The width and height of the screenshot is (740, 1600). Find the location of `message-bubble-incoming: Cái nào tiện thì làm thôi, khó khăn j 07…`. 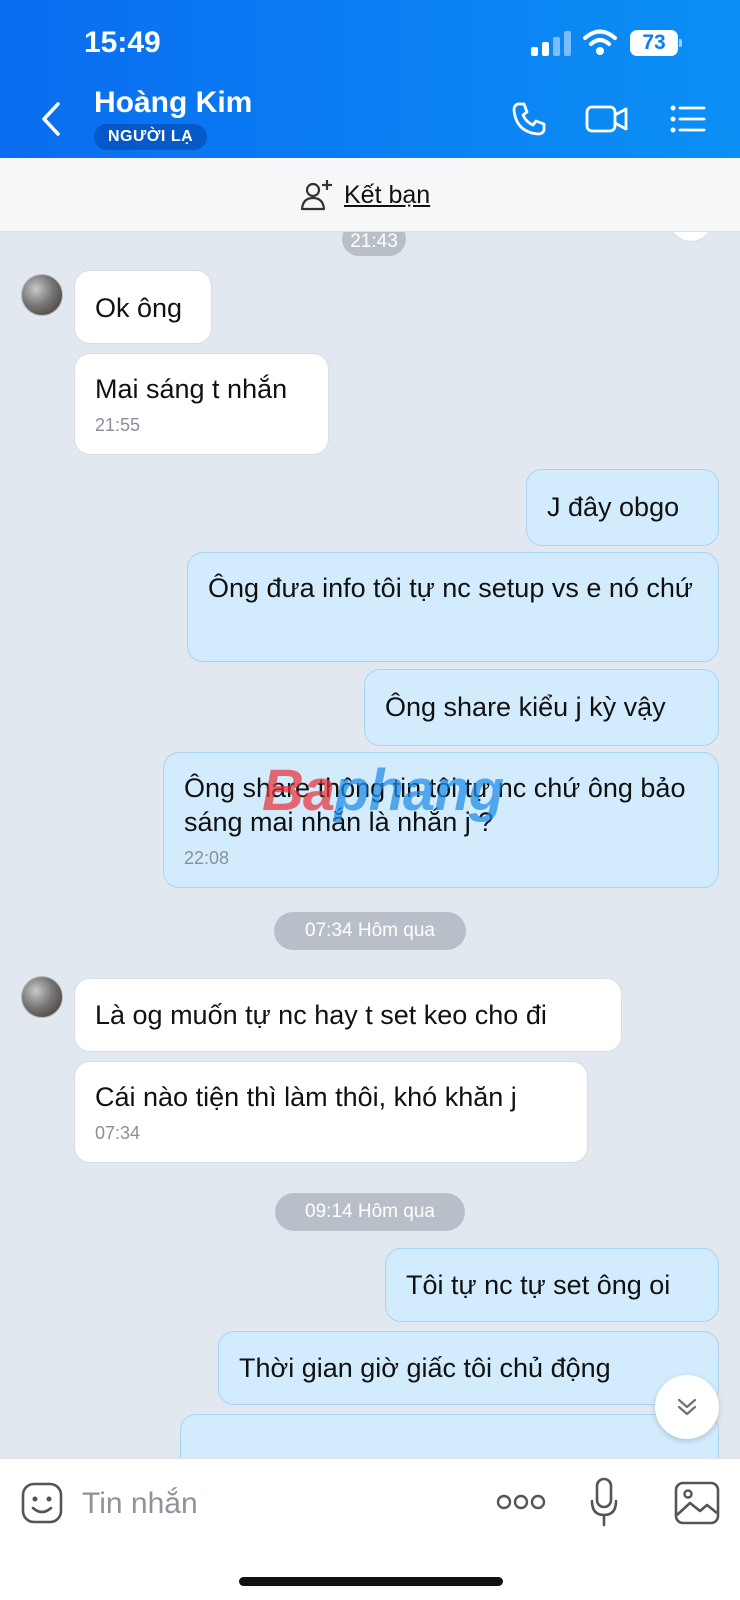

message-bubble-incoming: Cái nào tiện thì làm thôi, khó khăn j 07… is located at coordinates (331, 1112).